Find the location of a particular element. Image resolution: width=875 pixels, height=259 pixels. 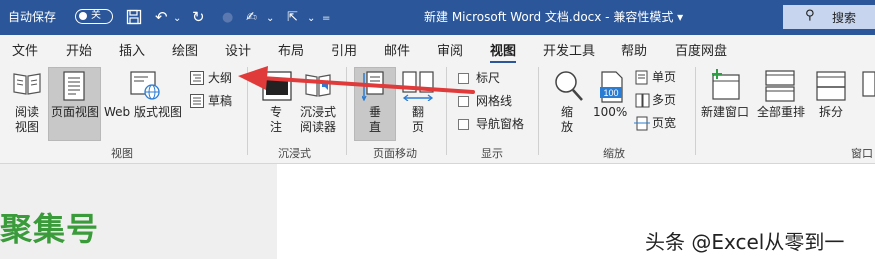

annotation-arrow is located at coordinates (356, 80).